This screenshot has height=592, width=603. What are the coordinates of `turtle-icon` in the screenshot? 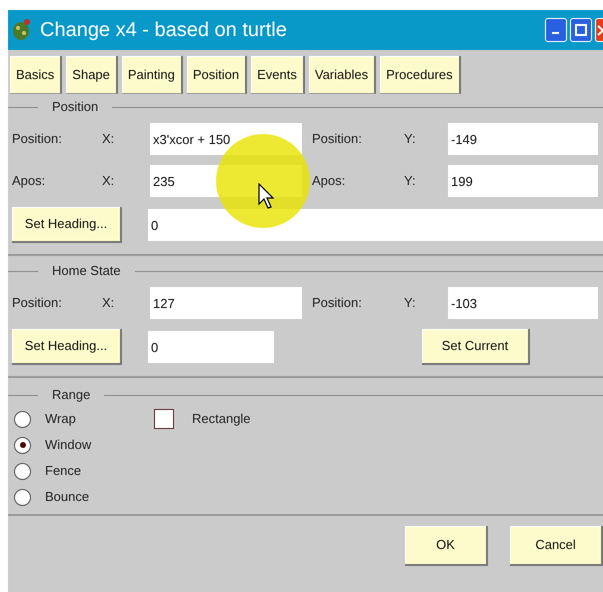 It's located at (21, 30).